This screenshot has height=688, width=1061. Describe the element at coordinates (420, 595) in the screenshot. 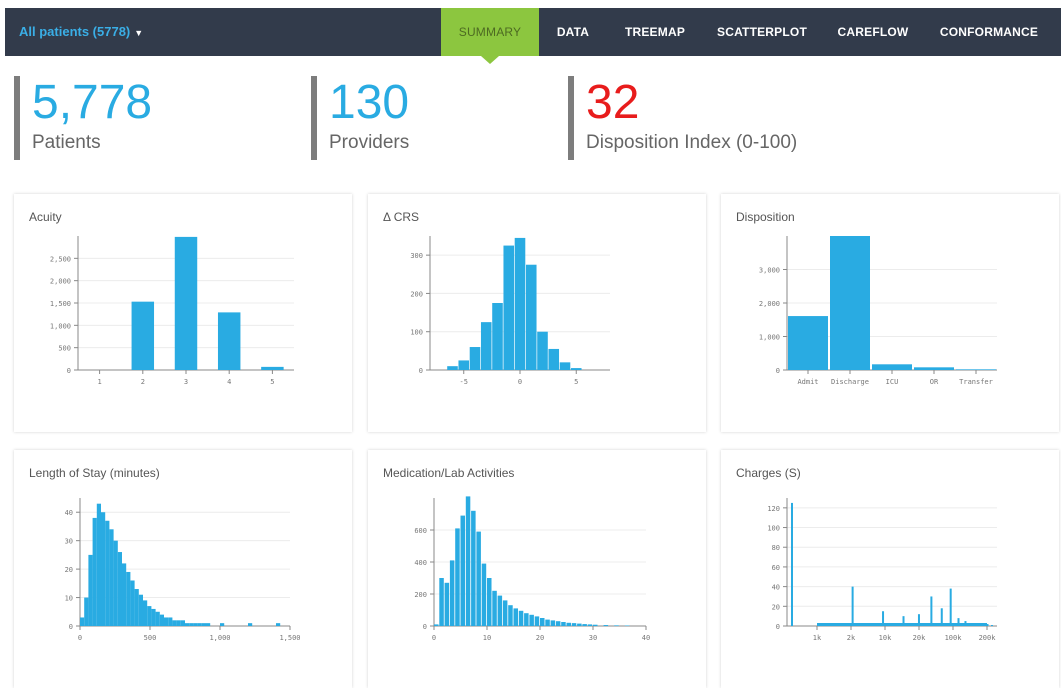

I see `y-tick-label: 200` at that location.